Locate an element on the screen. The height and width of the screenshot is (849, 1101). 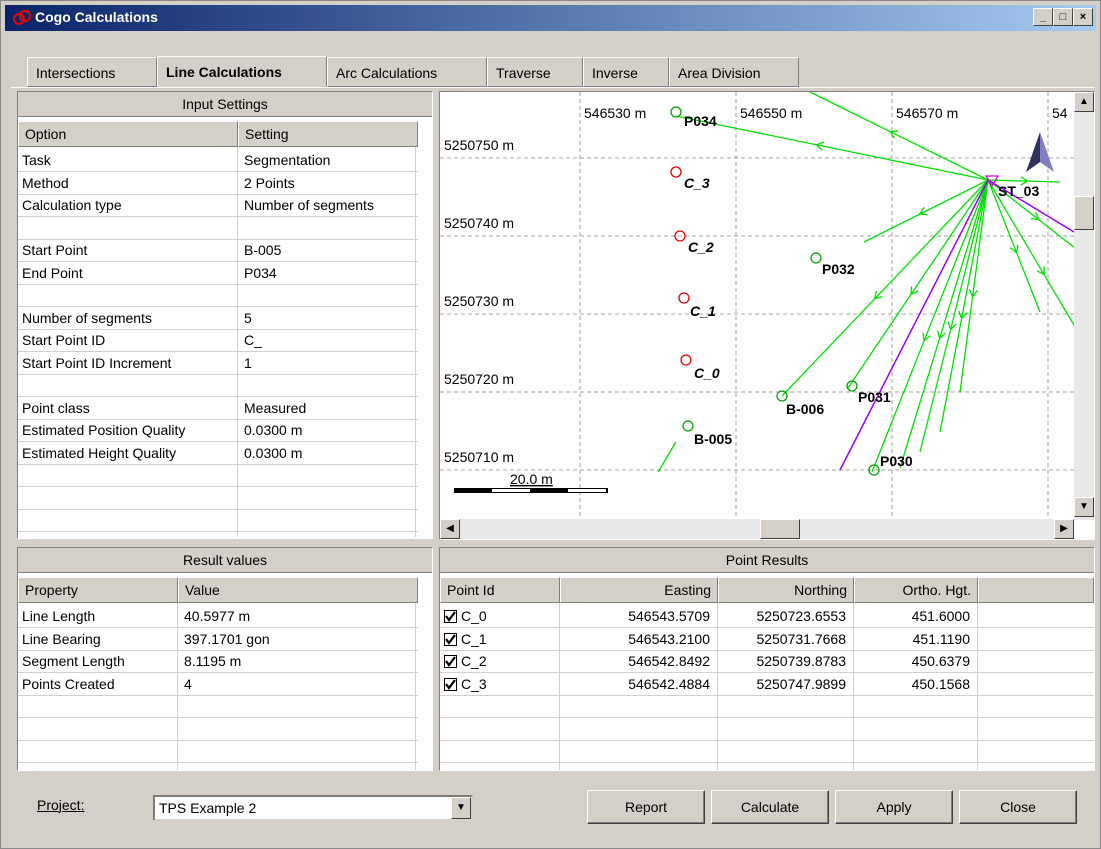
calculate-button: Calculate is located at coordinates (770, 807).